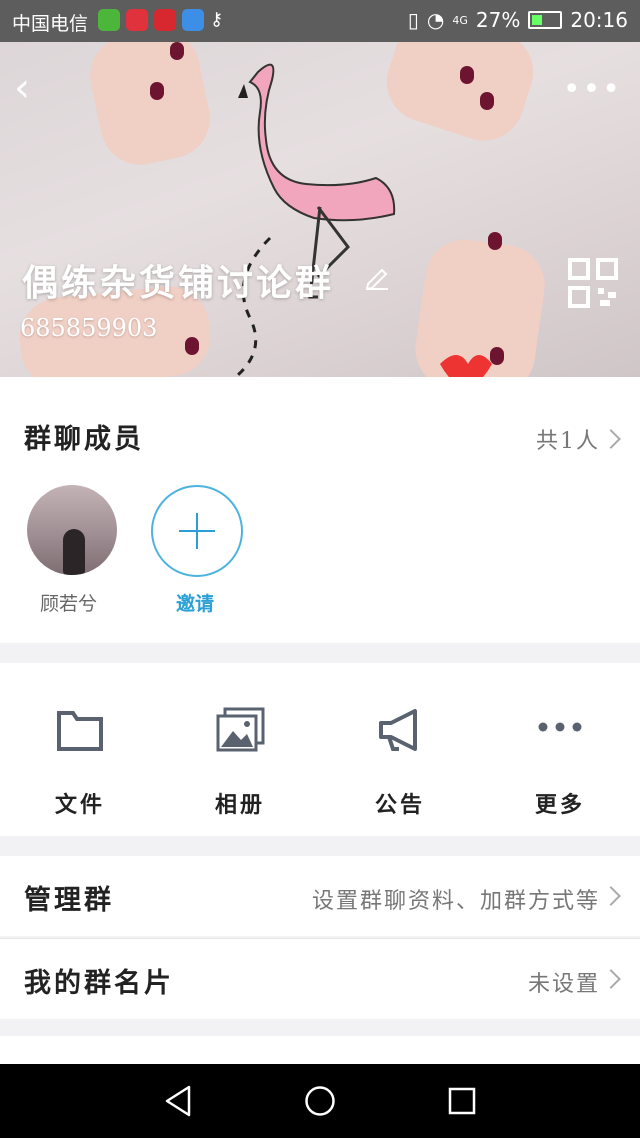 This screenshot has width=640, height=1138. Describe the element at coordinates (435, 20) in the screenshot. I see `wifi-icon: ◔` at that location.